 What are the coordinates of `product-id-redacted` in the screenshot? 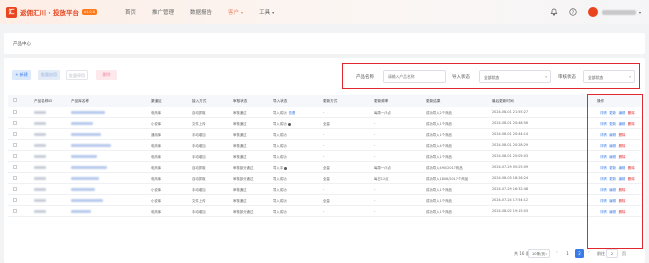 It's located at (40, 123).